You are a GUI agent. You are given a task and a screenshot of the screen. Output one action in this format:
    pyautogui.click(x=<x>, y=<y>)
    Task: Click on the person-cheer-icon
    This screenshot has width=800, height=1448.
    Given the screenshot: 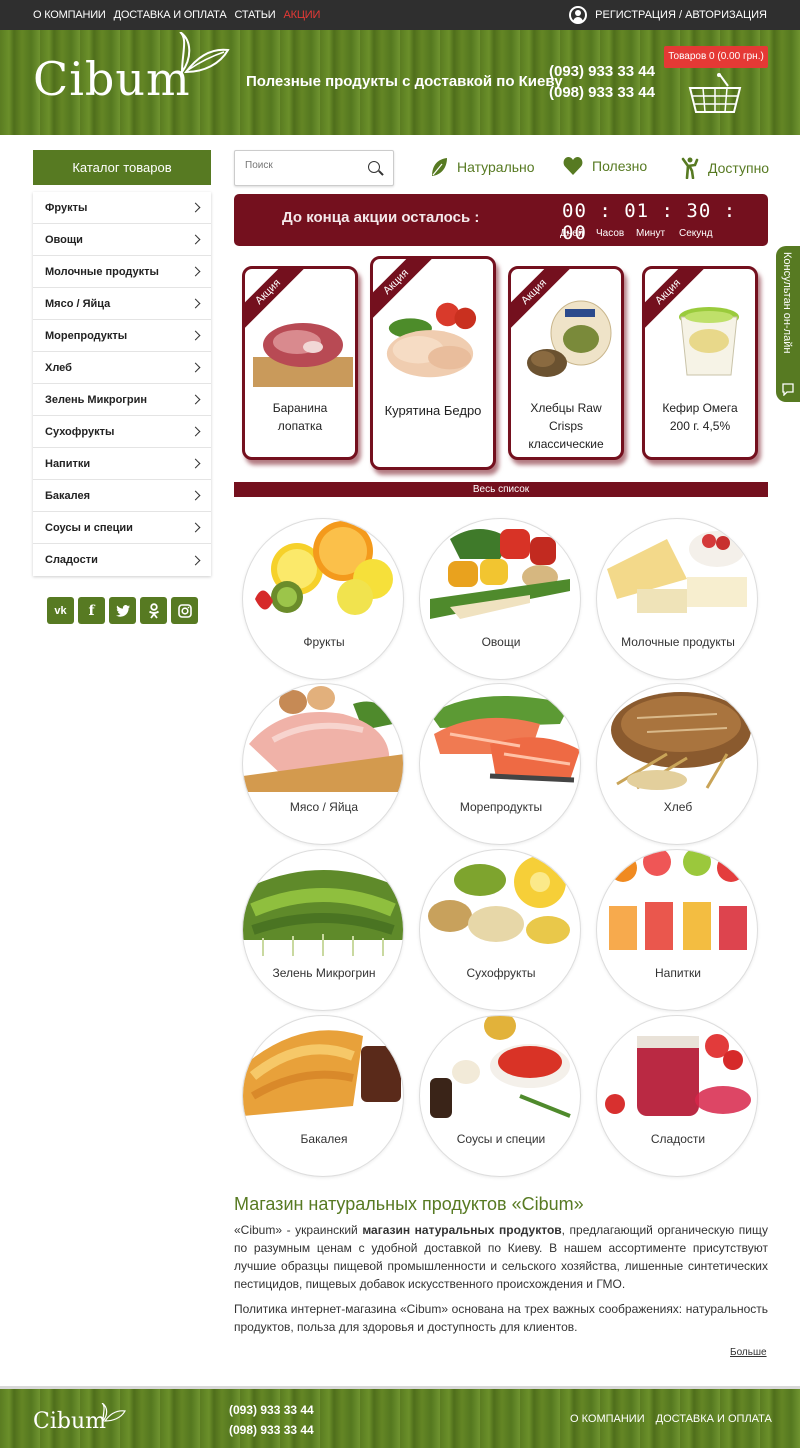 What is the action you would take?
    pyautogui.click(x=690, y=168)
    